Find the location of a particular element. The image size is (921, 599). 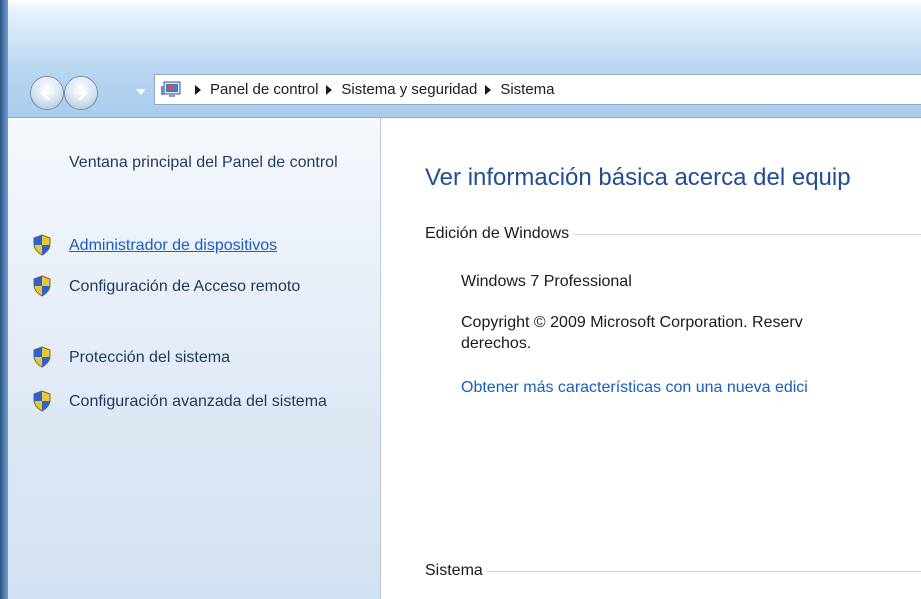

back-arrow-icon is located at coordinates (47, 93).